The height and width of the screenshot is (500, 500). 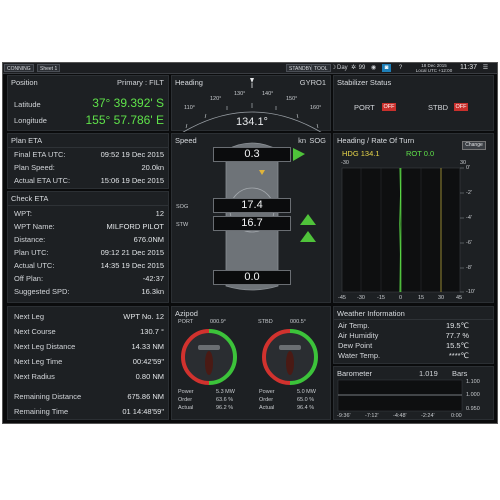 What do you see at coordinates (252, 223) in the screenshot?
I see `stw-value: 16.7` at bounding box center [252, 223].